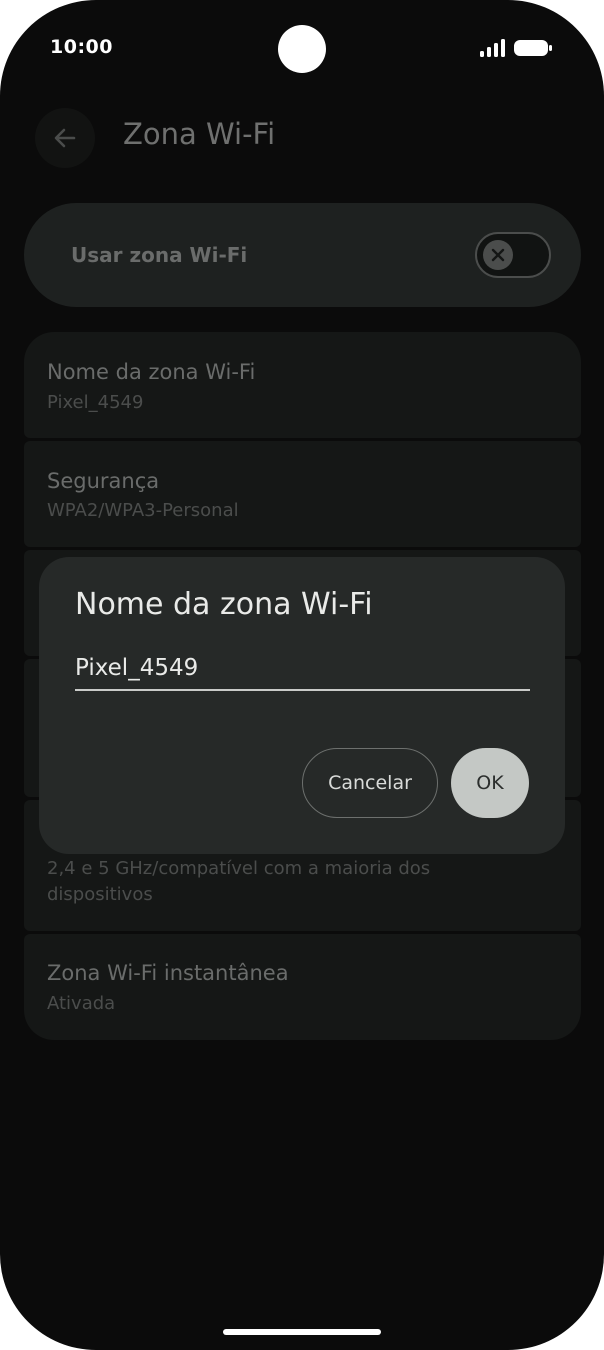 The width and height of the screenshot is (604, 1350). I want to click on cancel-button: Cancelar, so click(370, 783).